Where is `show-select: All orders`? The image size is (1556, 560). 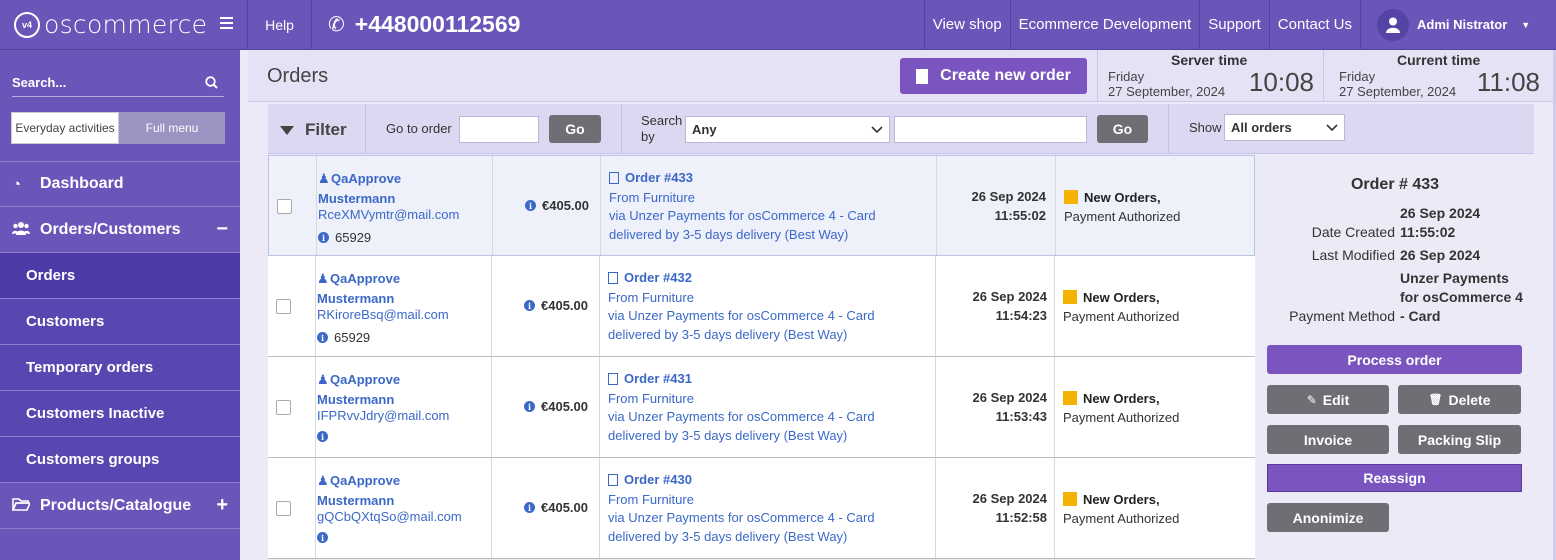 show-select: All orders is located at coordinates (1284, 127).